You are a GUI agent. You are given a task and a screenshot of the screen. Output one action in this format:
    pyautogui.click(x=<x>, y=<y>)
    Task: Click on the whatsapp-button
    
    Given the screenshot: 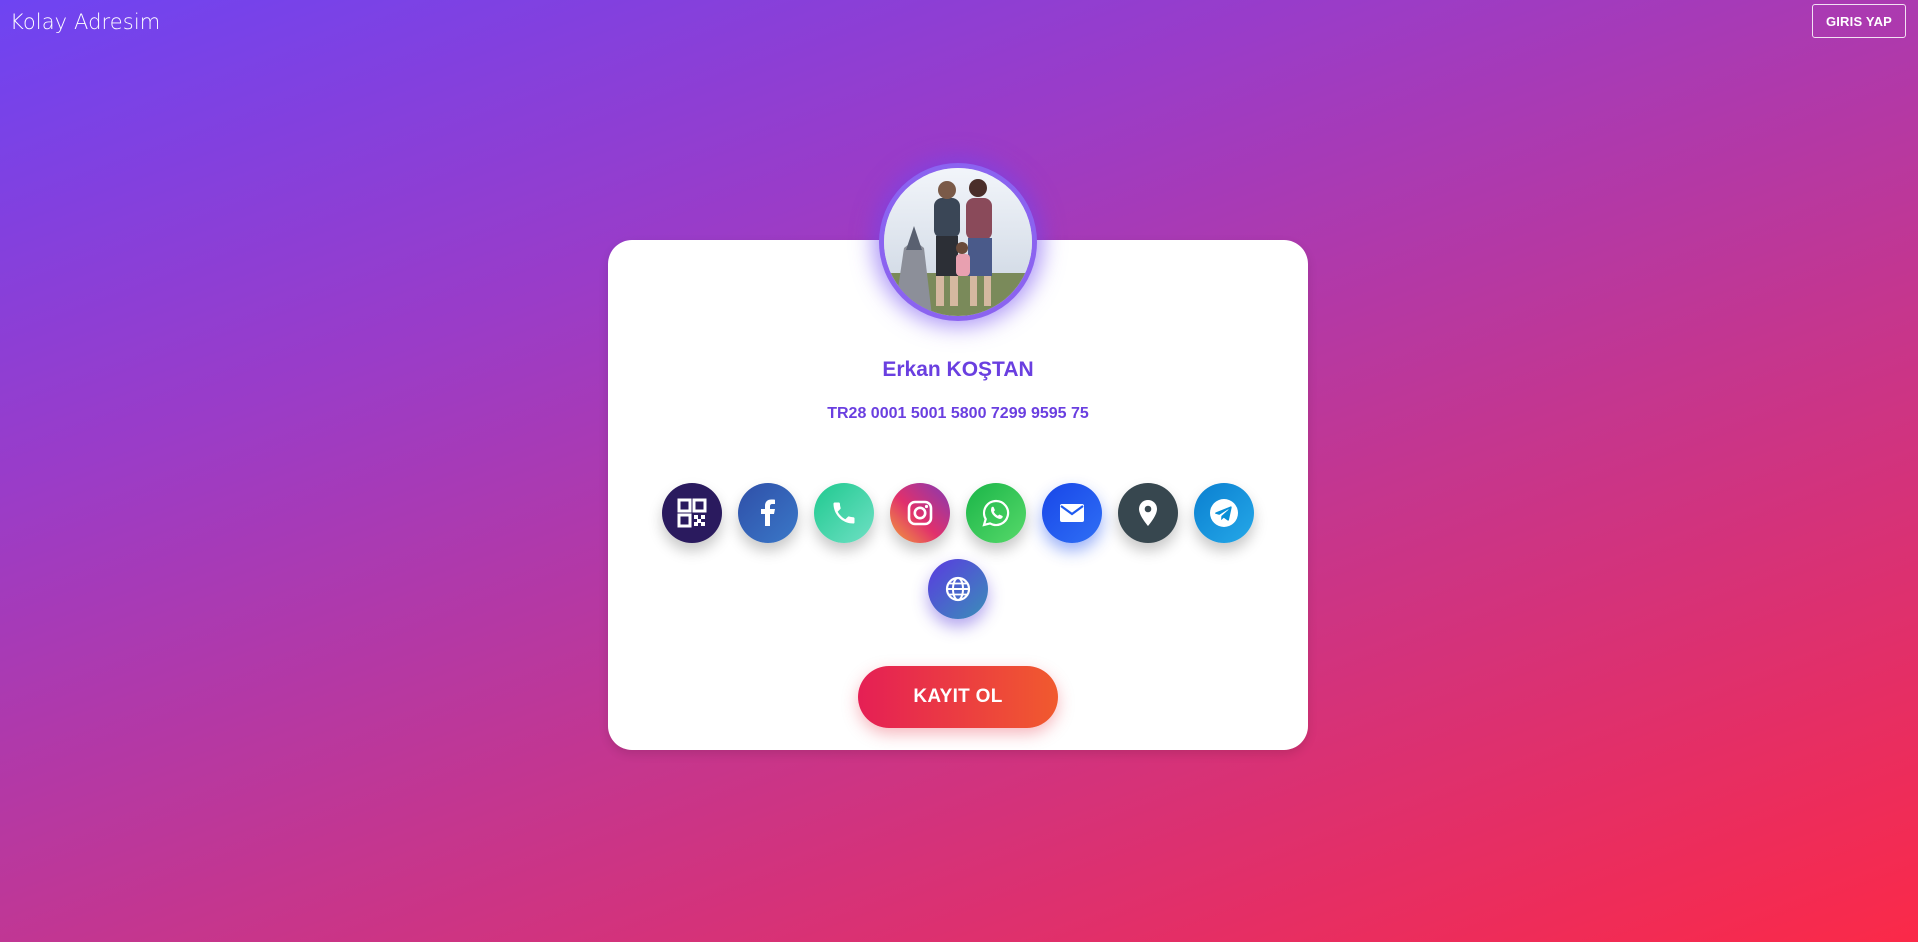 What is the action you would take?
    pyautogui.click(x=996, y=513)
    